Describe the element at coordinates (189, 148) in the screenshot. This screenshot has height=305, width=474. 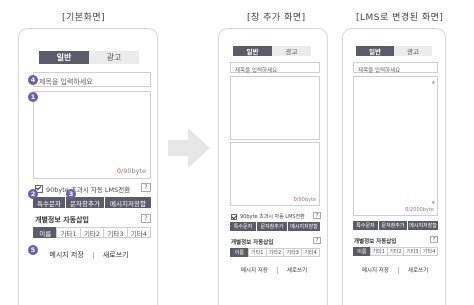
I see `arrow-right-icon` at that location.